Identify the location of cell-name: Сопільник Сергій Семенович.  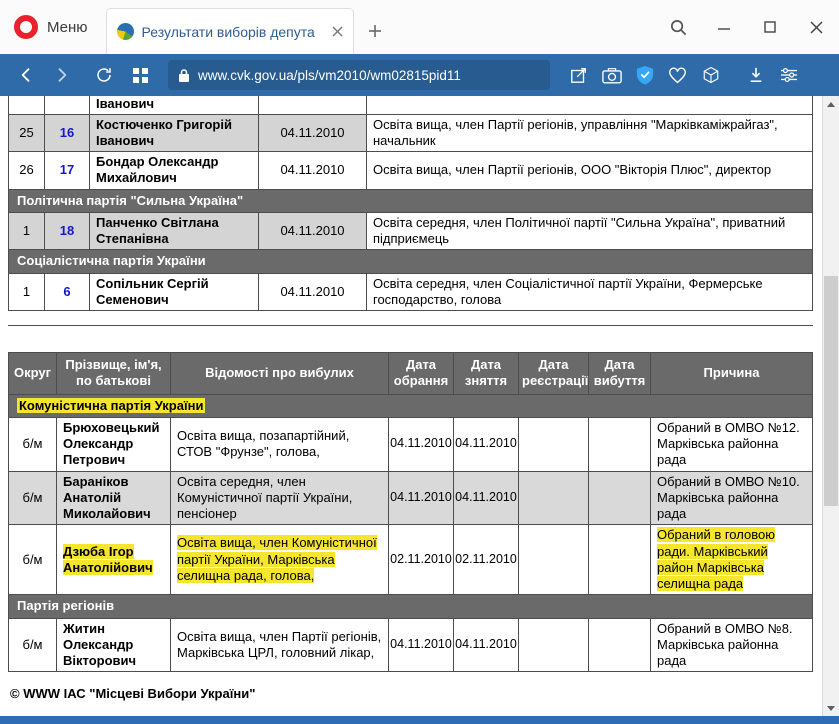
(174, 291).